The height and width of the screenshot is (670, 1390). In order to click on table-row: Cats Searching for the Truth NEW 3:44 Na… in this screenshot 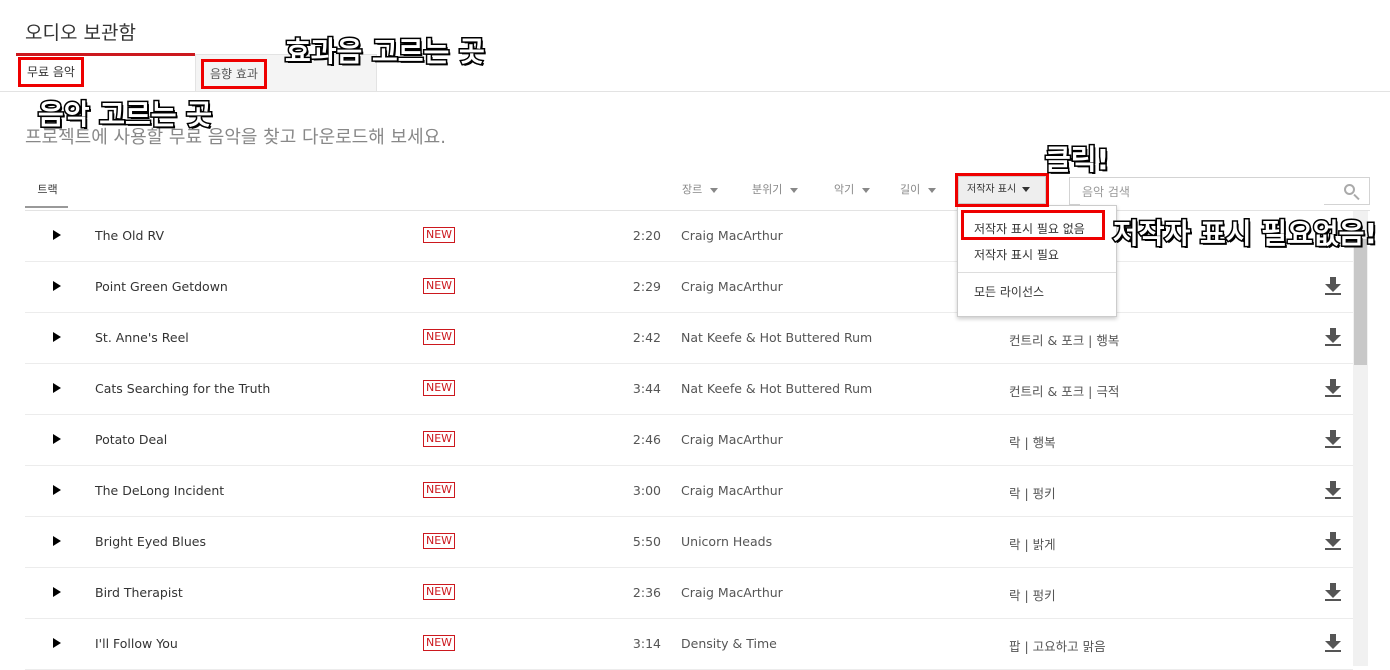, I will do `click(689, 389)`.